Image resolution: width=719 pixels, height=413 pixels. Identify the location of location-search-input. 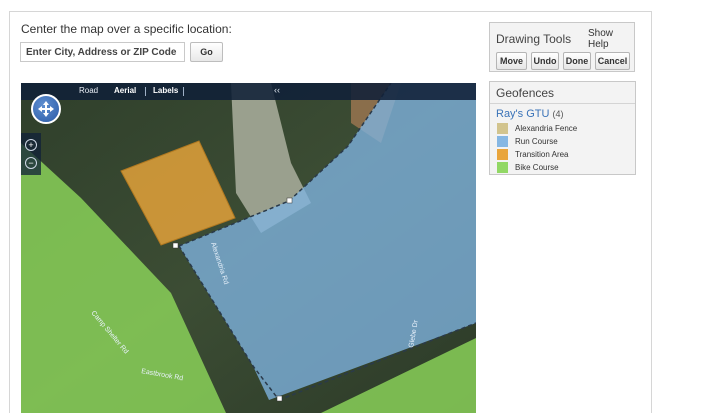
(102, 52).